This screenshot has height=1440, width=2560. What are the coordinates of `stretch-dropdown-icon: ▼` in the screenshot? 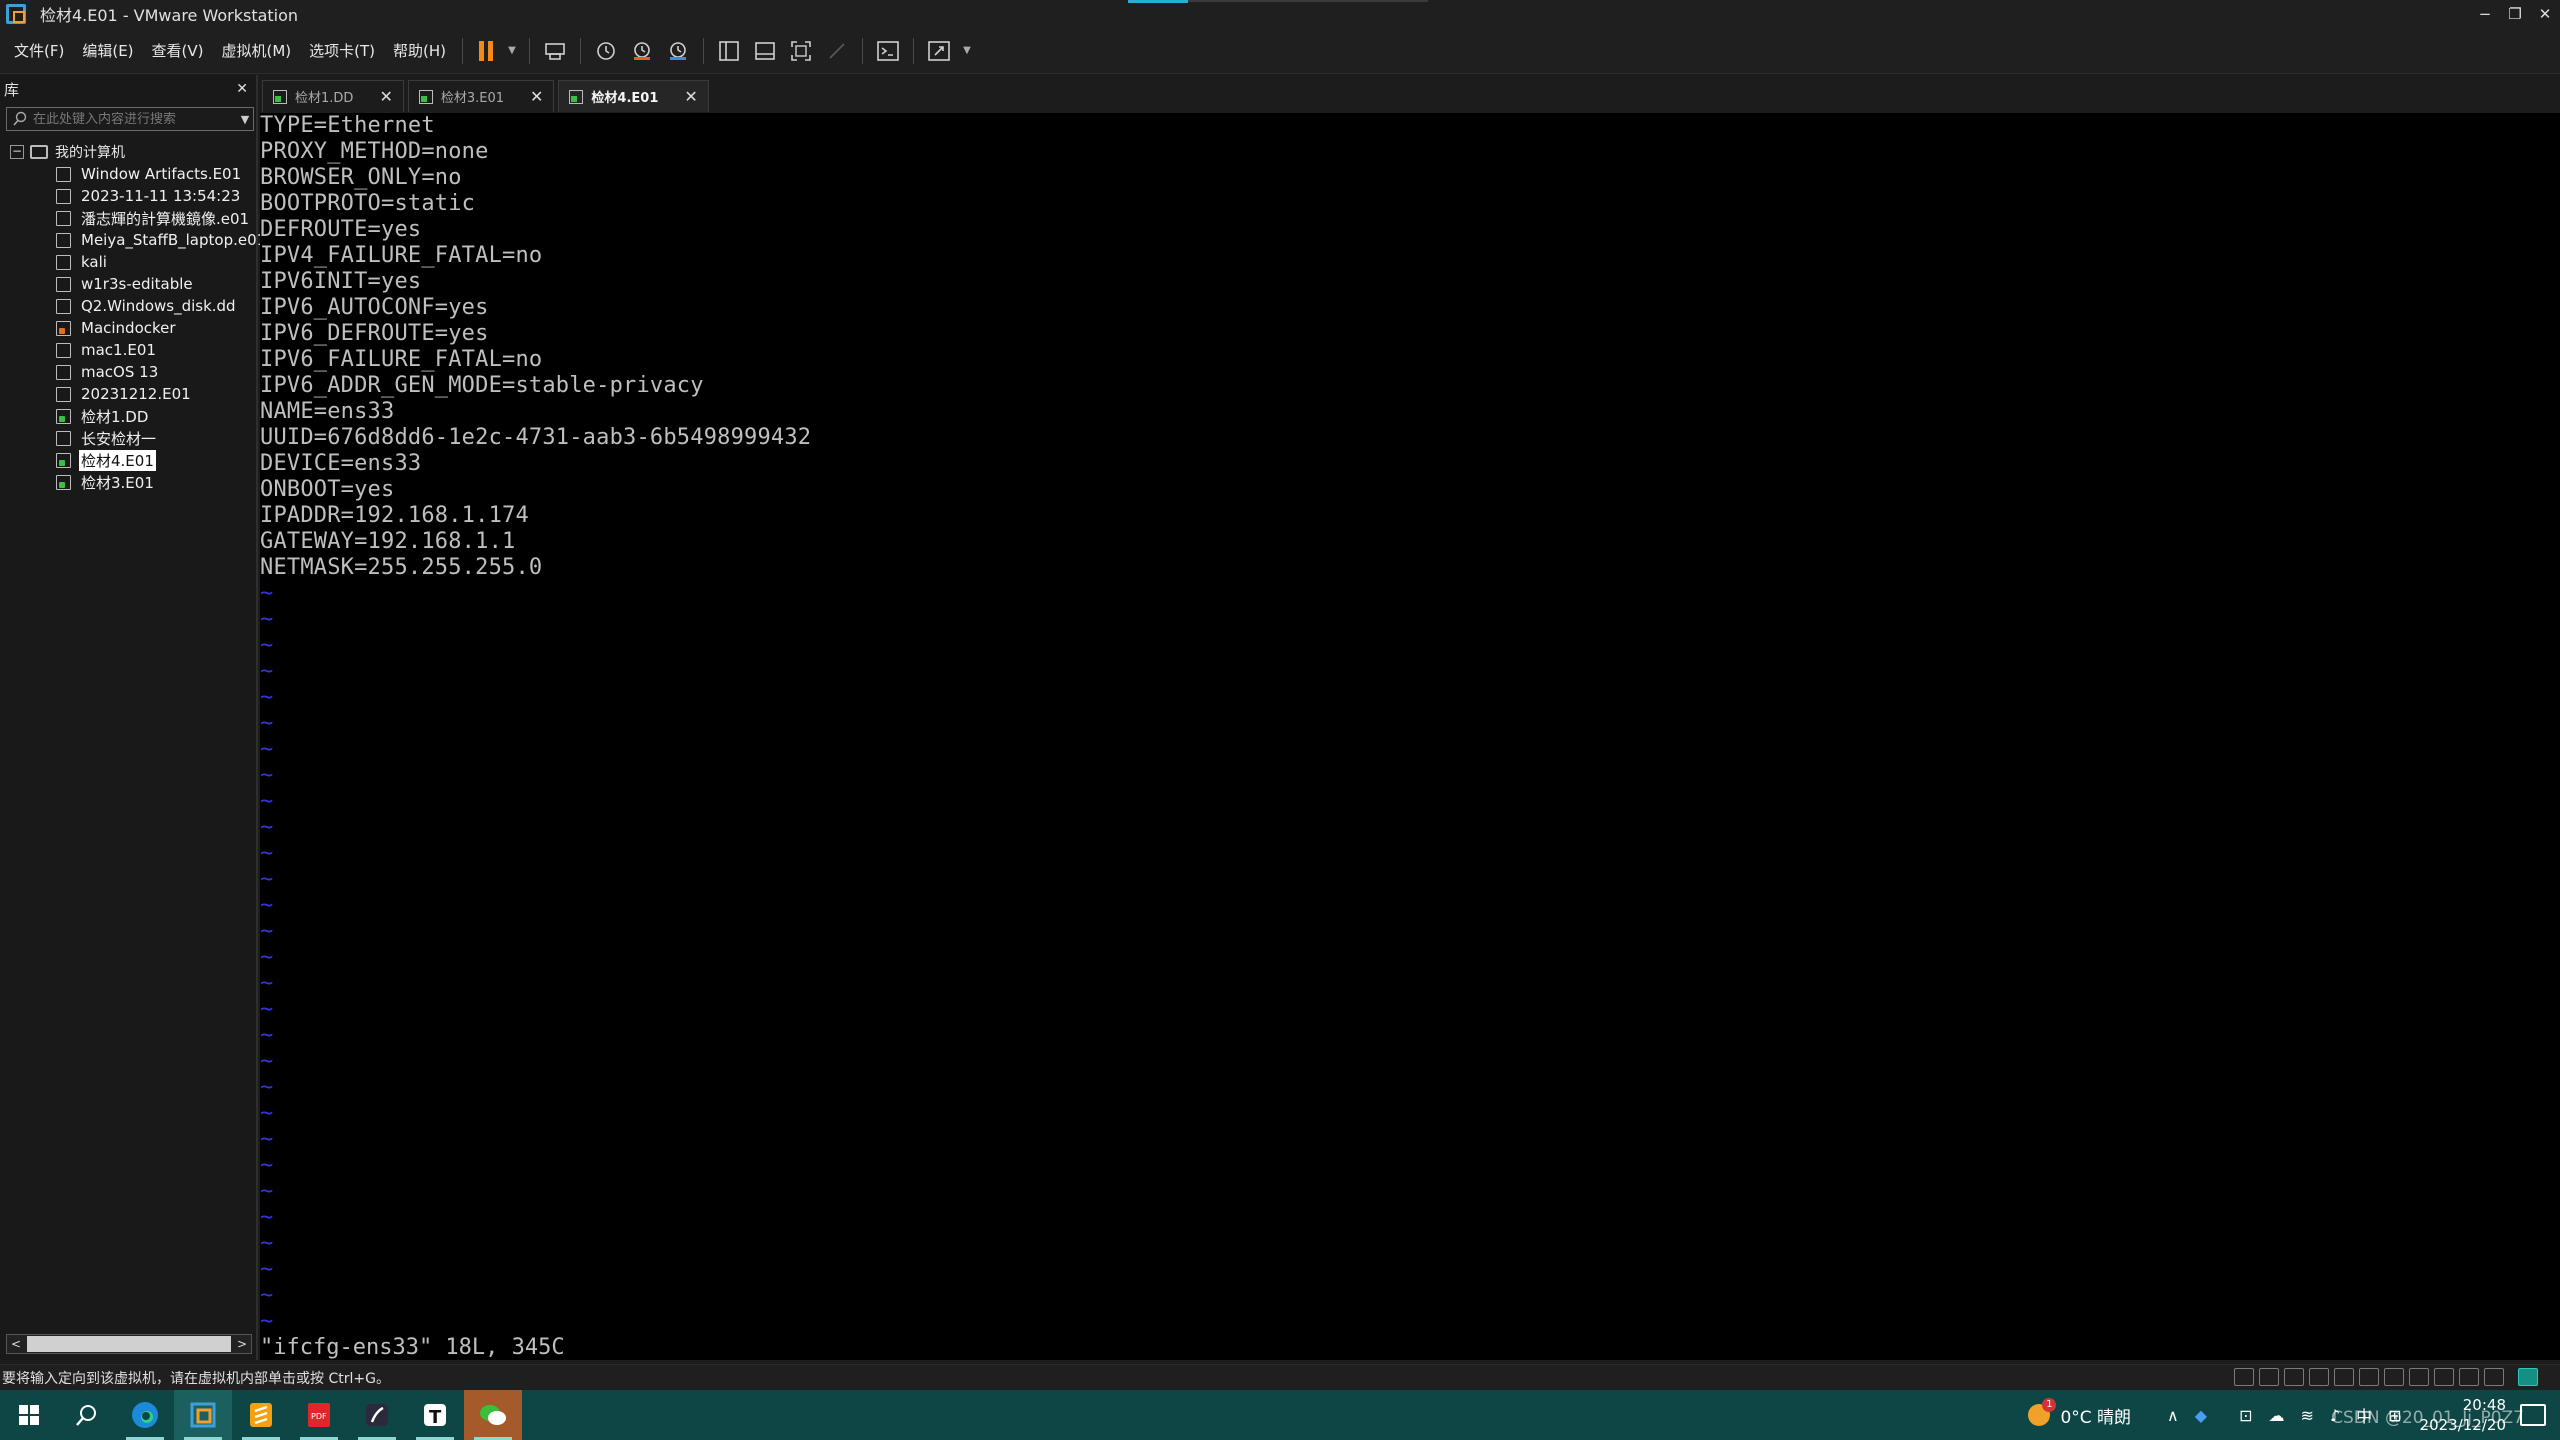 It's located at (967, 51).